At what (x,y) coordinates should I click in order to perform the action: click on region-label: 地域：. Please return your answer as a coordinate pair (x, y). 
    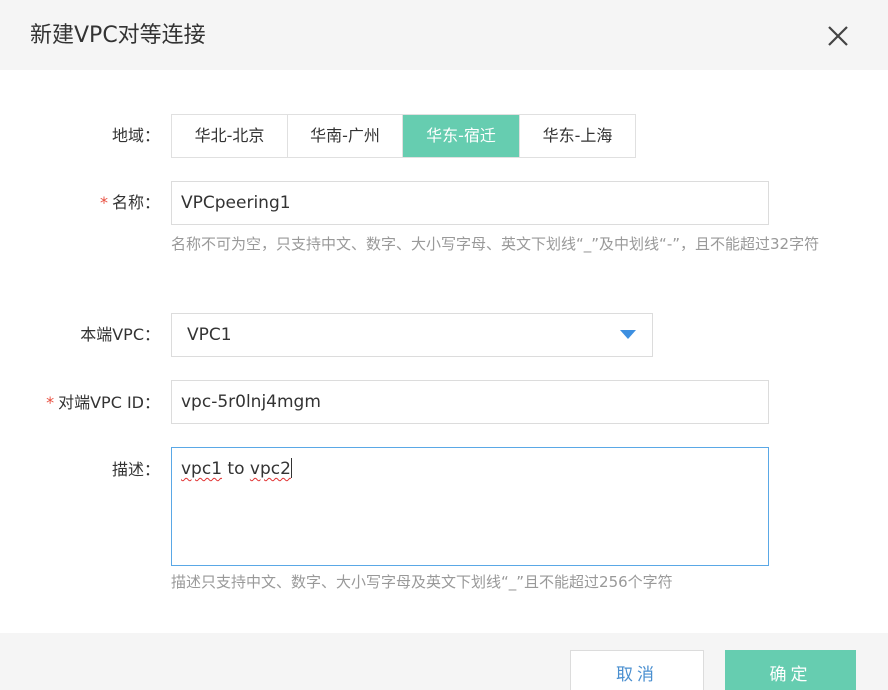
    Looking at the image, I should click on (135, 135).